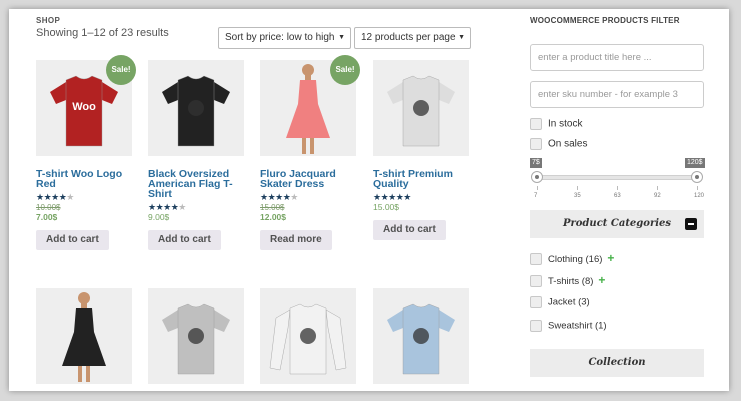 The width and height of the screenshot is (741, 401). I want to click on svg-text: Woo, so click(84, 107).